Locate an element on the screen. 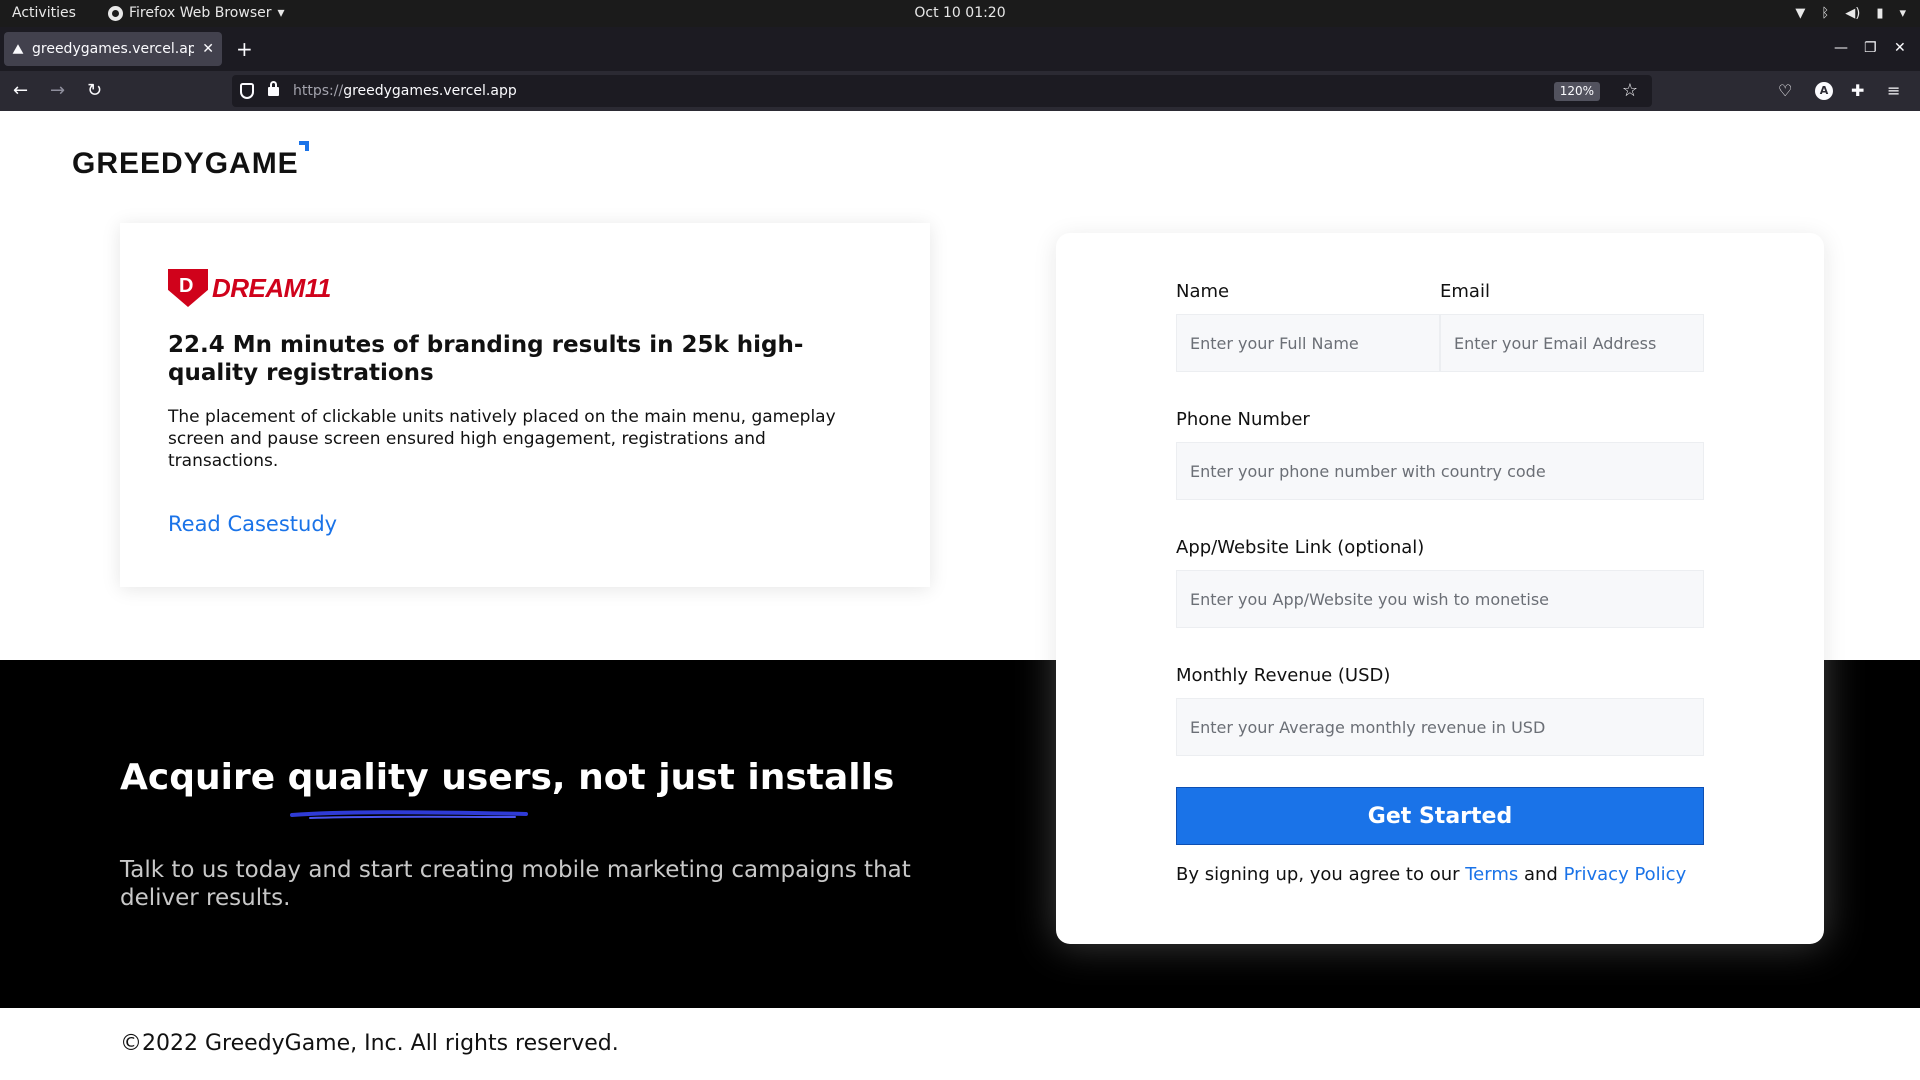 The image size is (1920, 1080). reload-icon: ↻ is located at coordinates (94, 91).